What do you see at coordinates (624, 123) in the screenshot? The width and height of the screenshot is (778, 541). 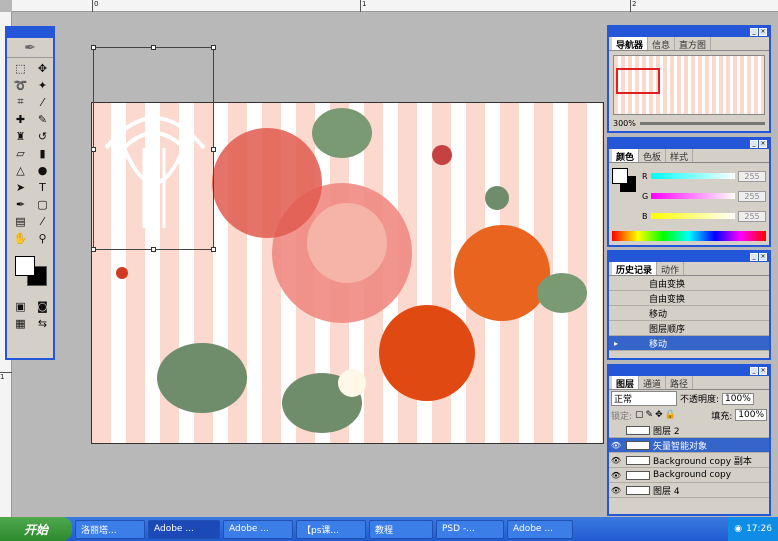 I see `zoom-level: 300%` at bounding box center [624, 123].